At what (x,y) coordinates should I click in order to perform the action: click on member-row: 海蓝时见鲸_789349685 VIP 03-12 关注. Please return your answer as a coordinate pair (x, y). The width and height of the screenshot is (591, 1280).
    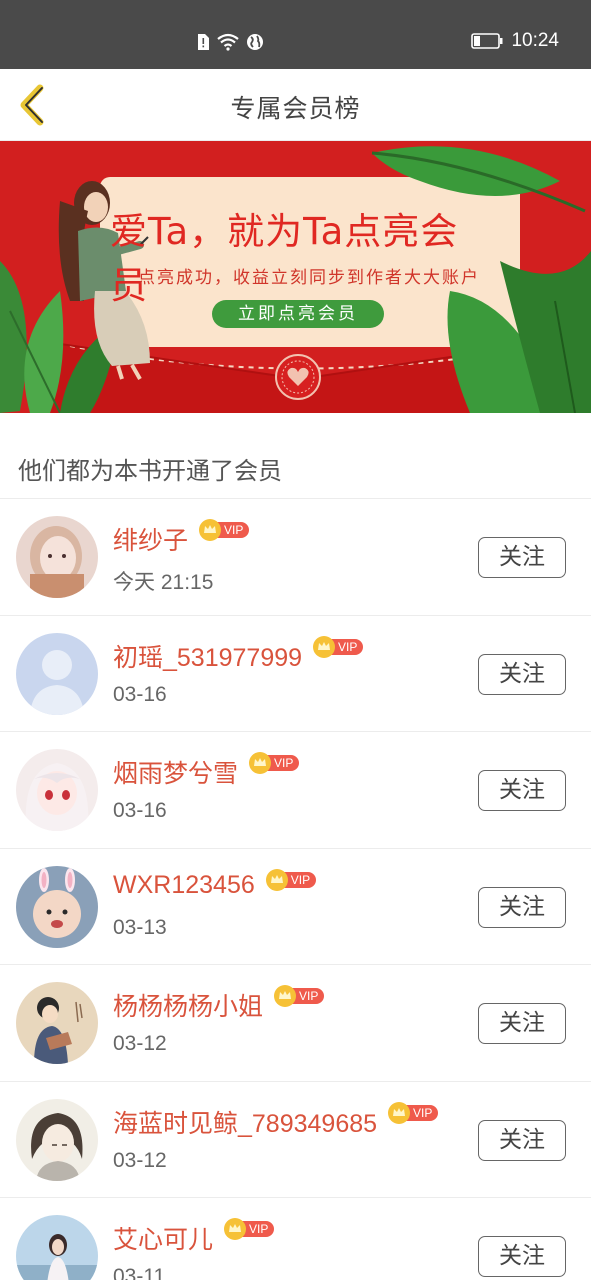
    Looking at the image, I should click on (295, 1140).